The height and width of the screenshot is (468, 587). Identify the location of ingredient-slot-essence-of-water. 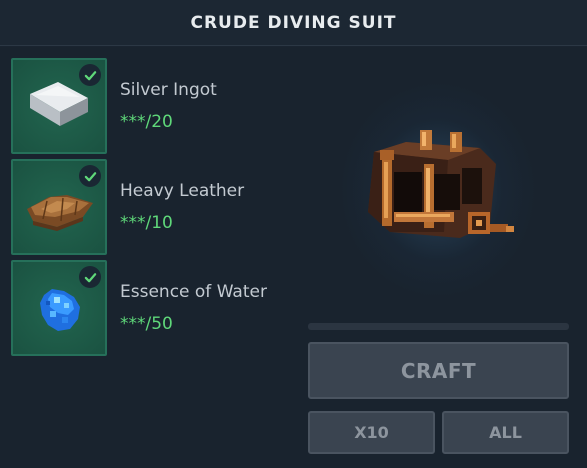
(59, 308).